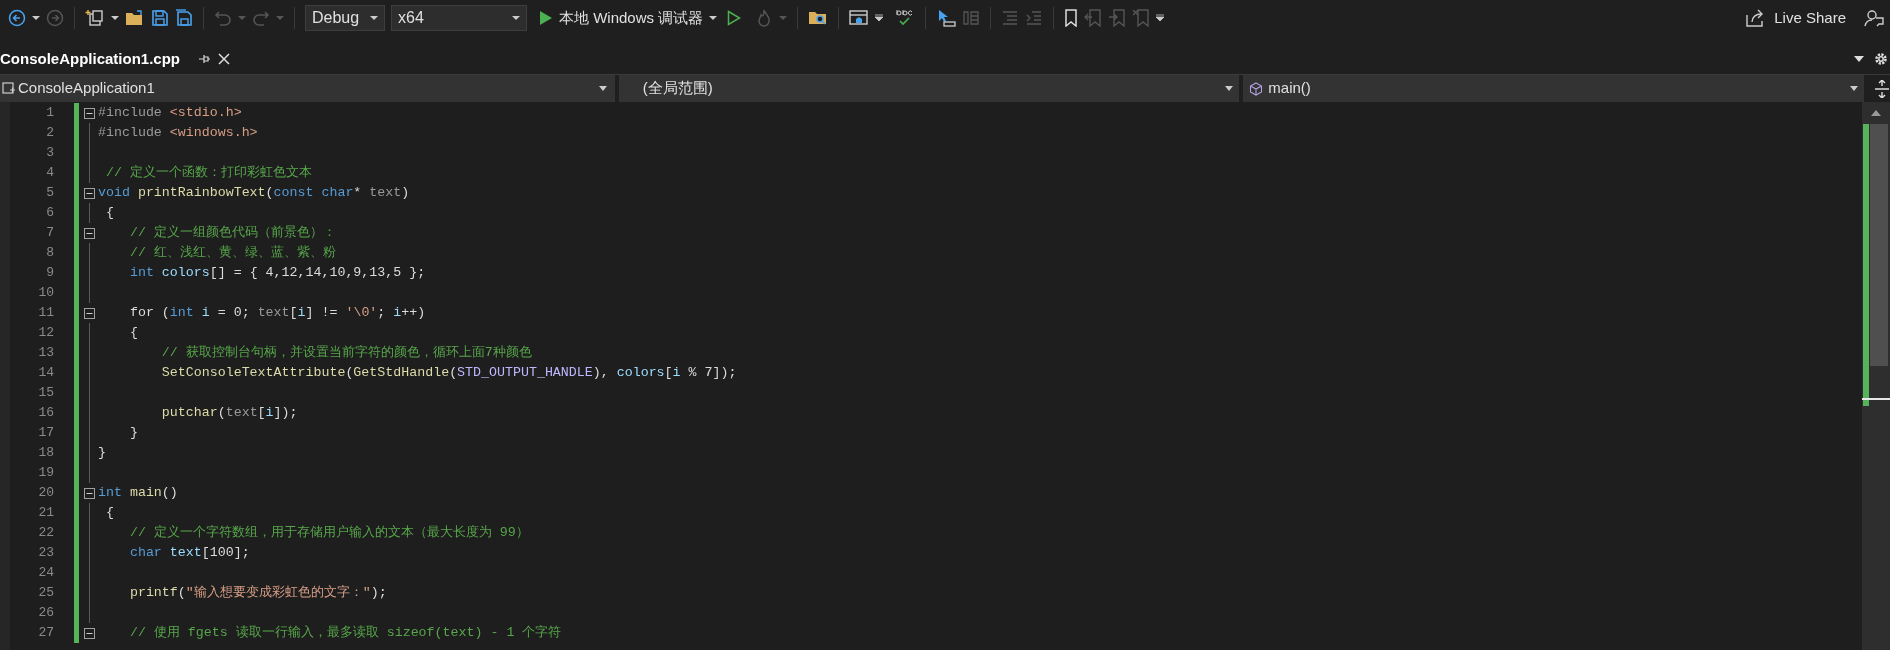  I want to click on code-line: #include <stdio.h>, so click(170, 113).